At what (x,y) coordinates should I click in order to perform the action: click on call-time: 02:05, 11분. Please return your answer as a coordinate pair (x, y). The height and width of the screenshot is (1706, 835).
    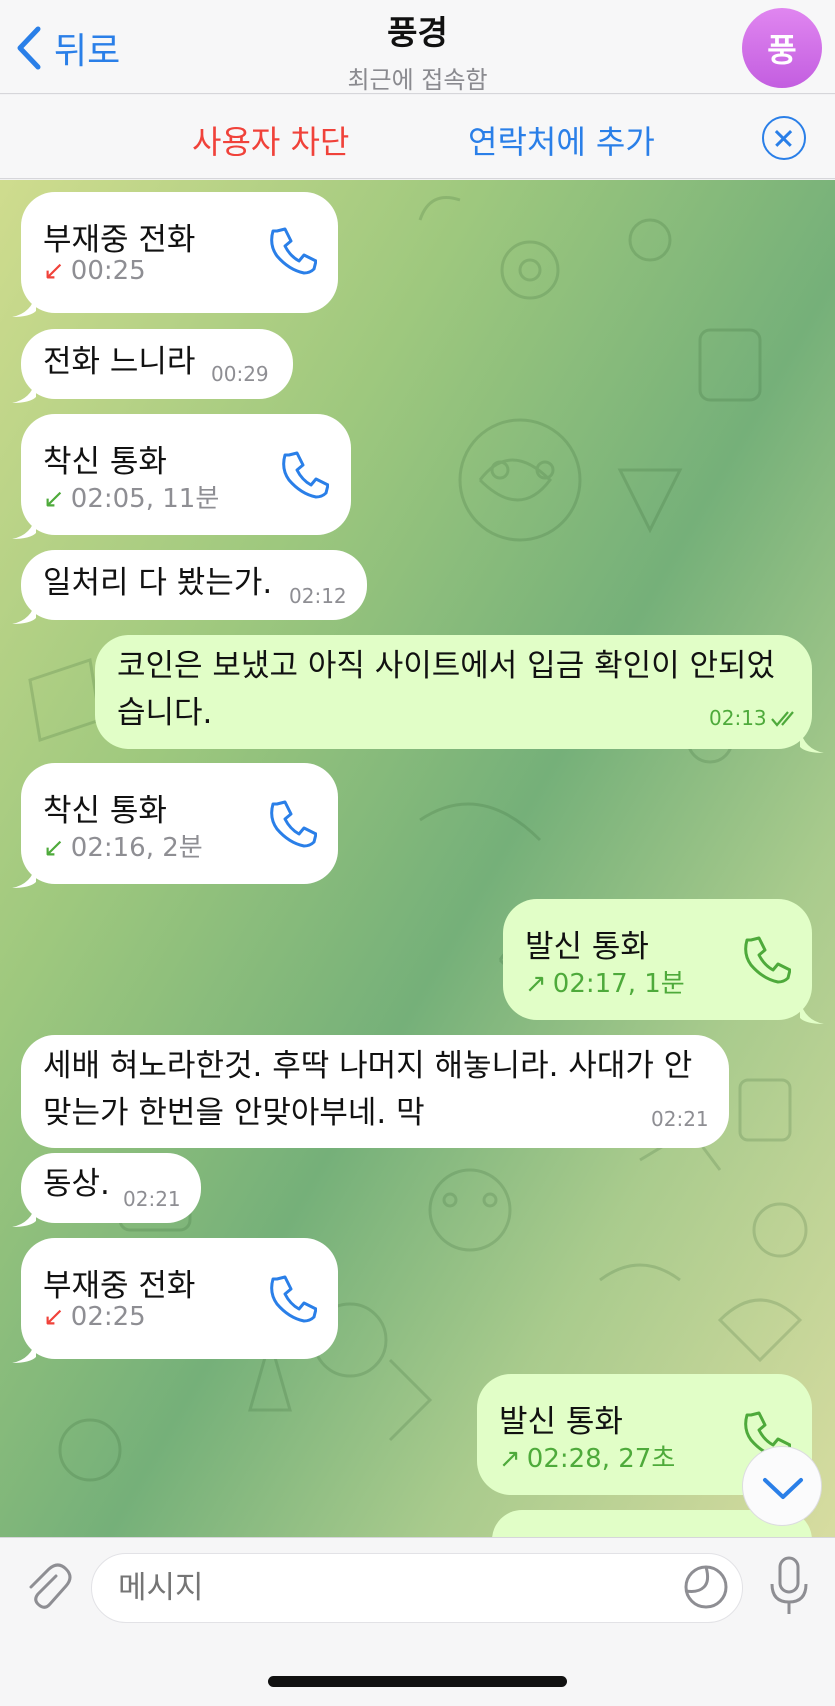
    Looking at the image, I should click on (145, 499).